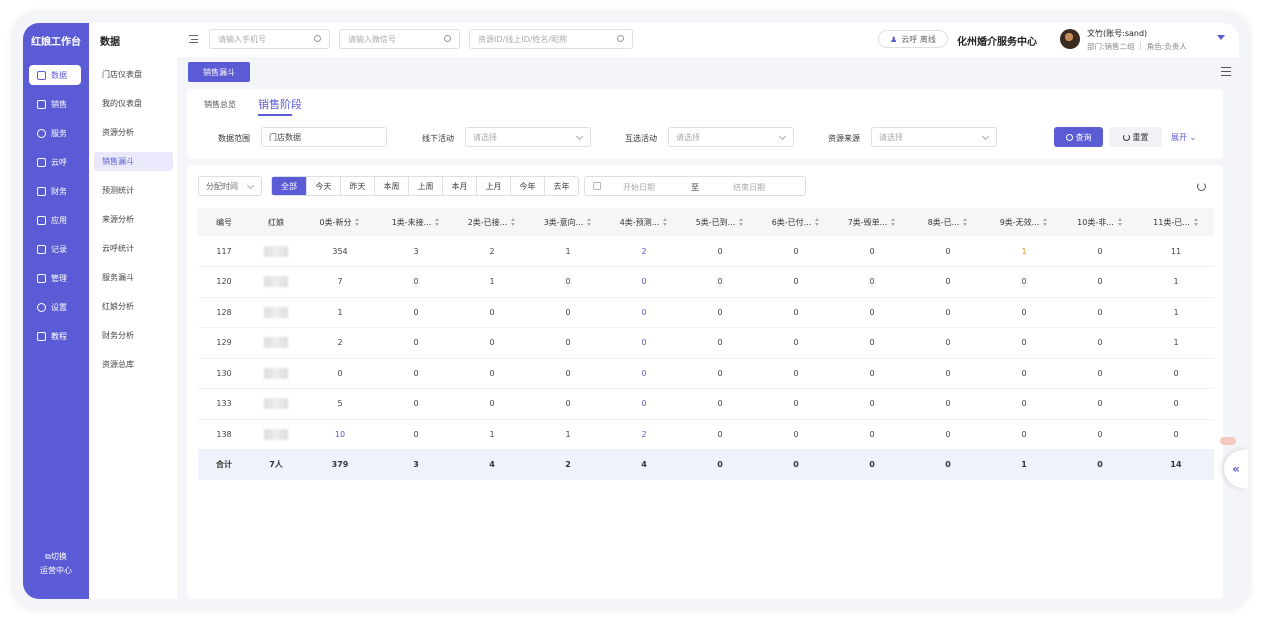 This screenshot has width=1263, height=622. Describe the element at coordinates (219, 72) in the screenshot. I see `tab-sales-funnel: 销售漏斗` at that location.